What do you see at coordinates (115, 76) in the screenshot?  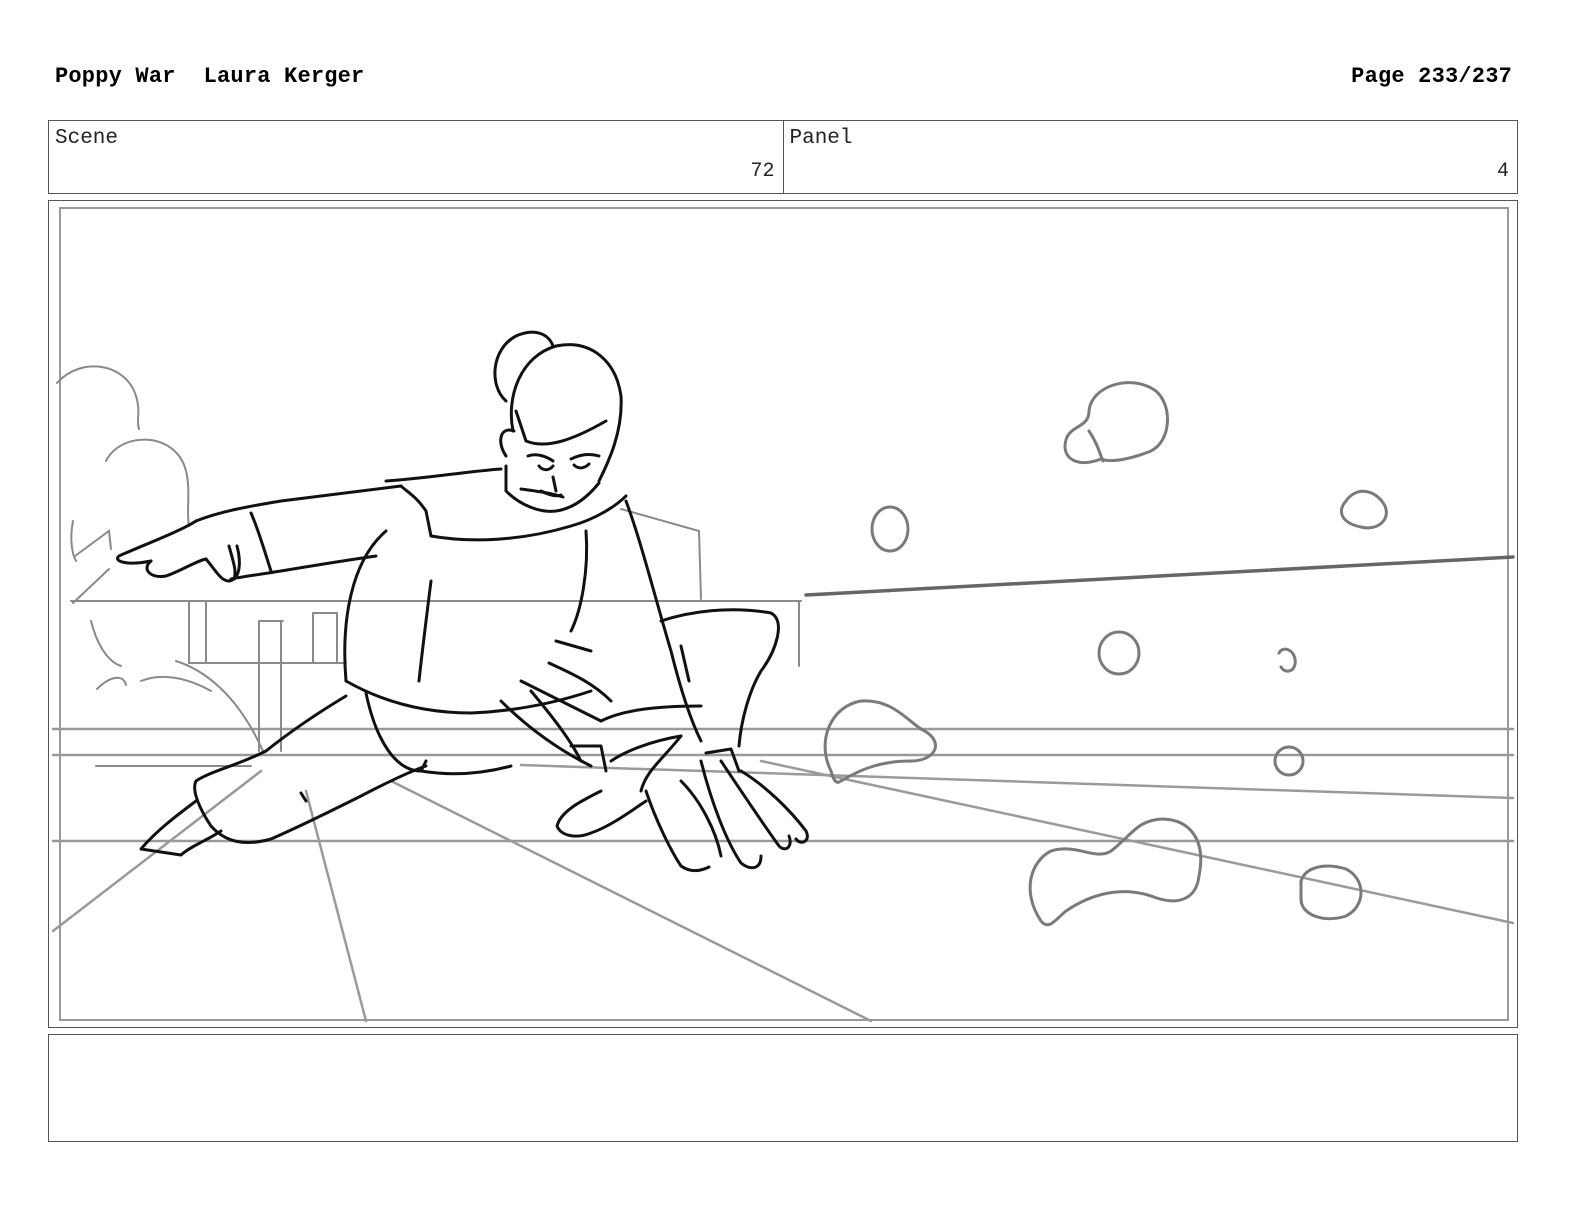 I see `project-title: Poppy War` at bounding box center [115, 76].